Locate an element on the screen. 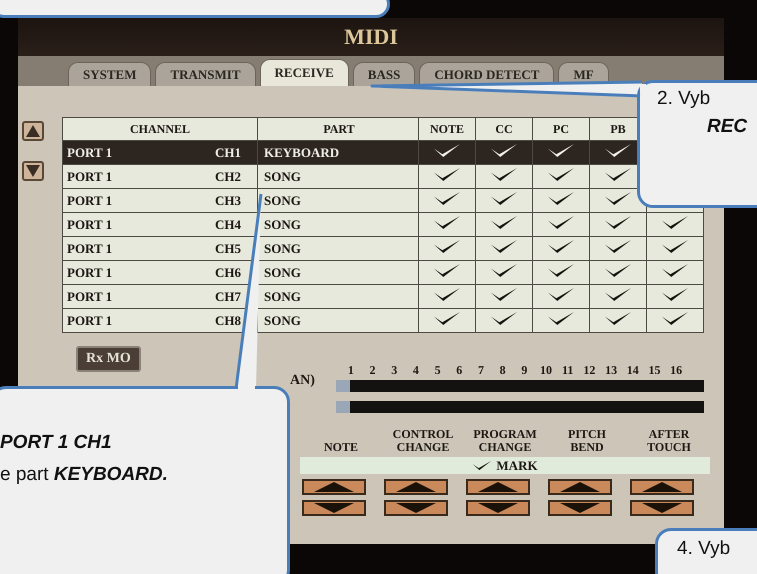 The image size is (757, 574). channel-number: 12 is located at coordinates (589, 370).